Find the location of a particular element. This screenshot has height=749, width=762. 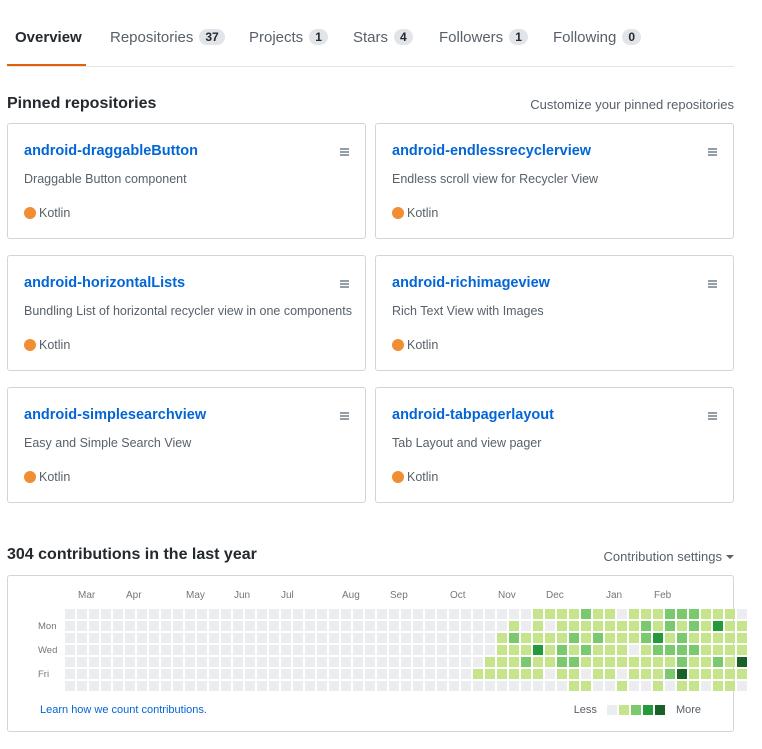

grabber-icon is located at coordinates (344, 416).